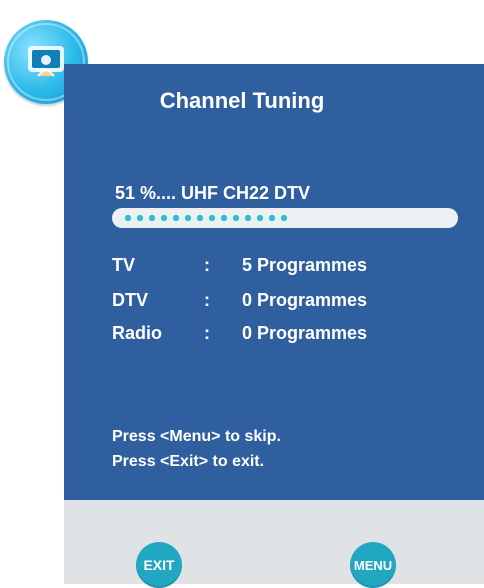 The image size is (484, 588). Describe the element at coordinates (130, 300) in the screenshot. I see `dtv-label: DTV` at that location.